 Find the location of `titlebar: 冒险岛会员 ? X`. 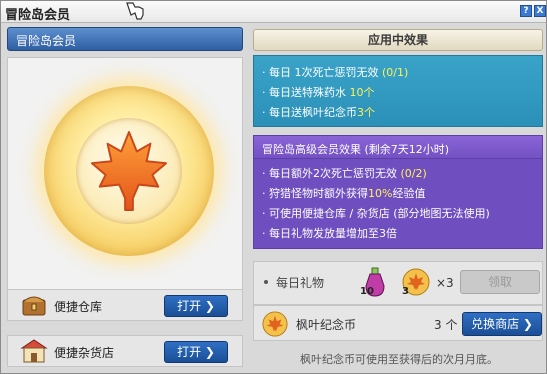

titlebar: 冒险岛会员 ? X is located at coordinates (273, 12).